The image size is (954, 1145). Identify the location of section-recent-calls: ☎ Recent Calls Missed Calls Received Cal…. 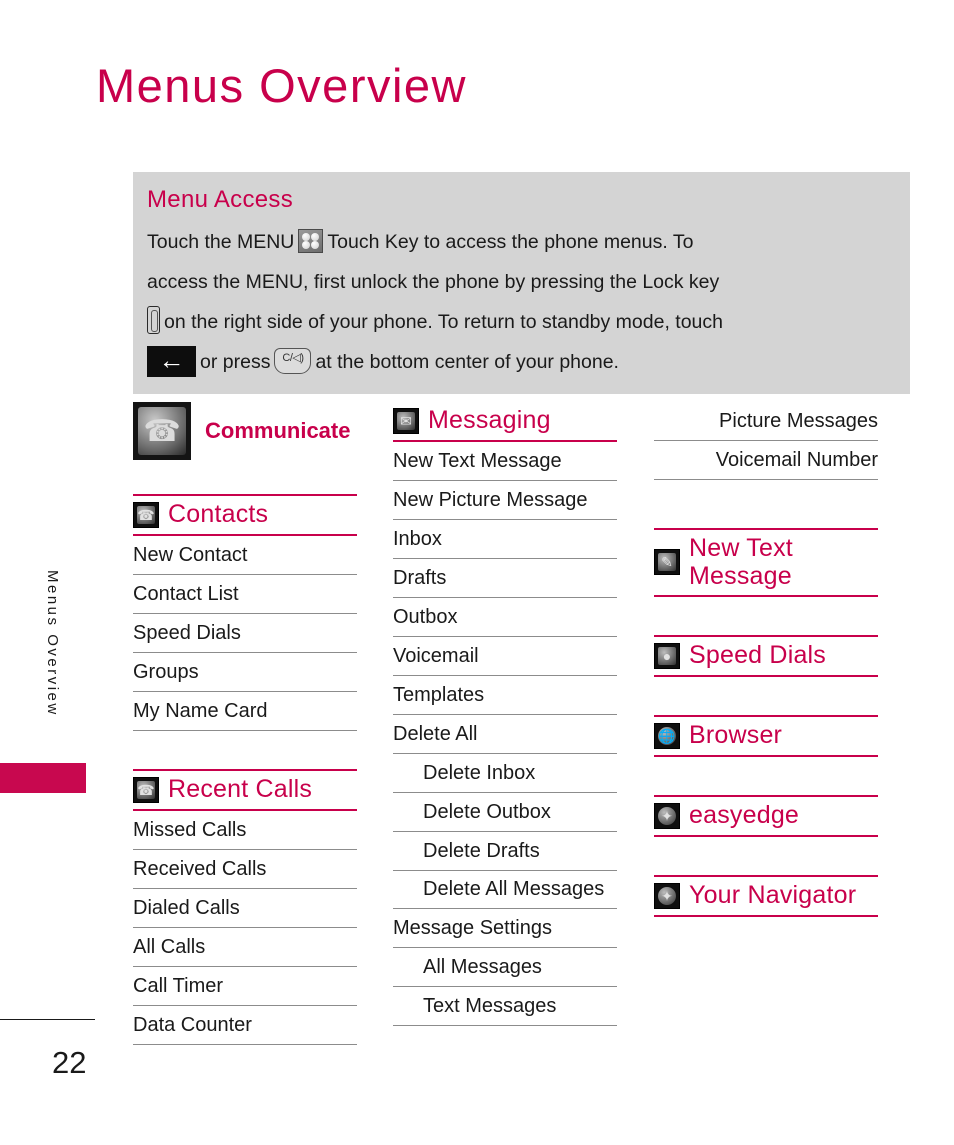
(245, 907).